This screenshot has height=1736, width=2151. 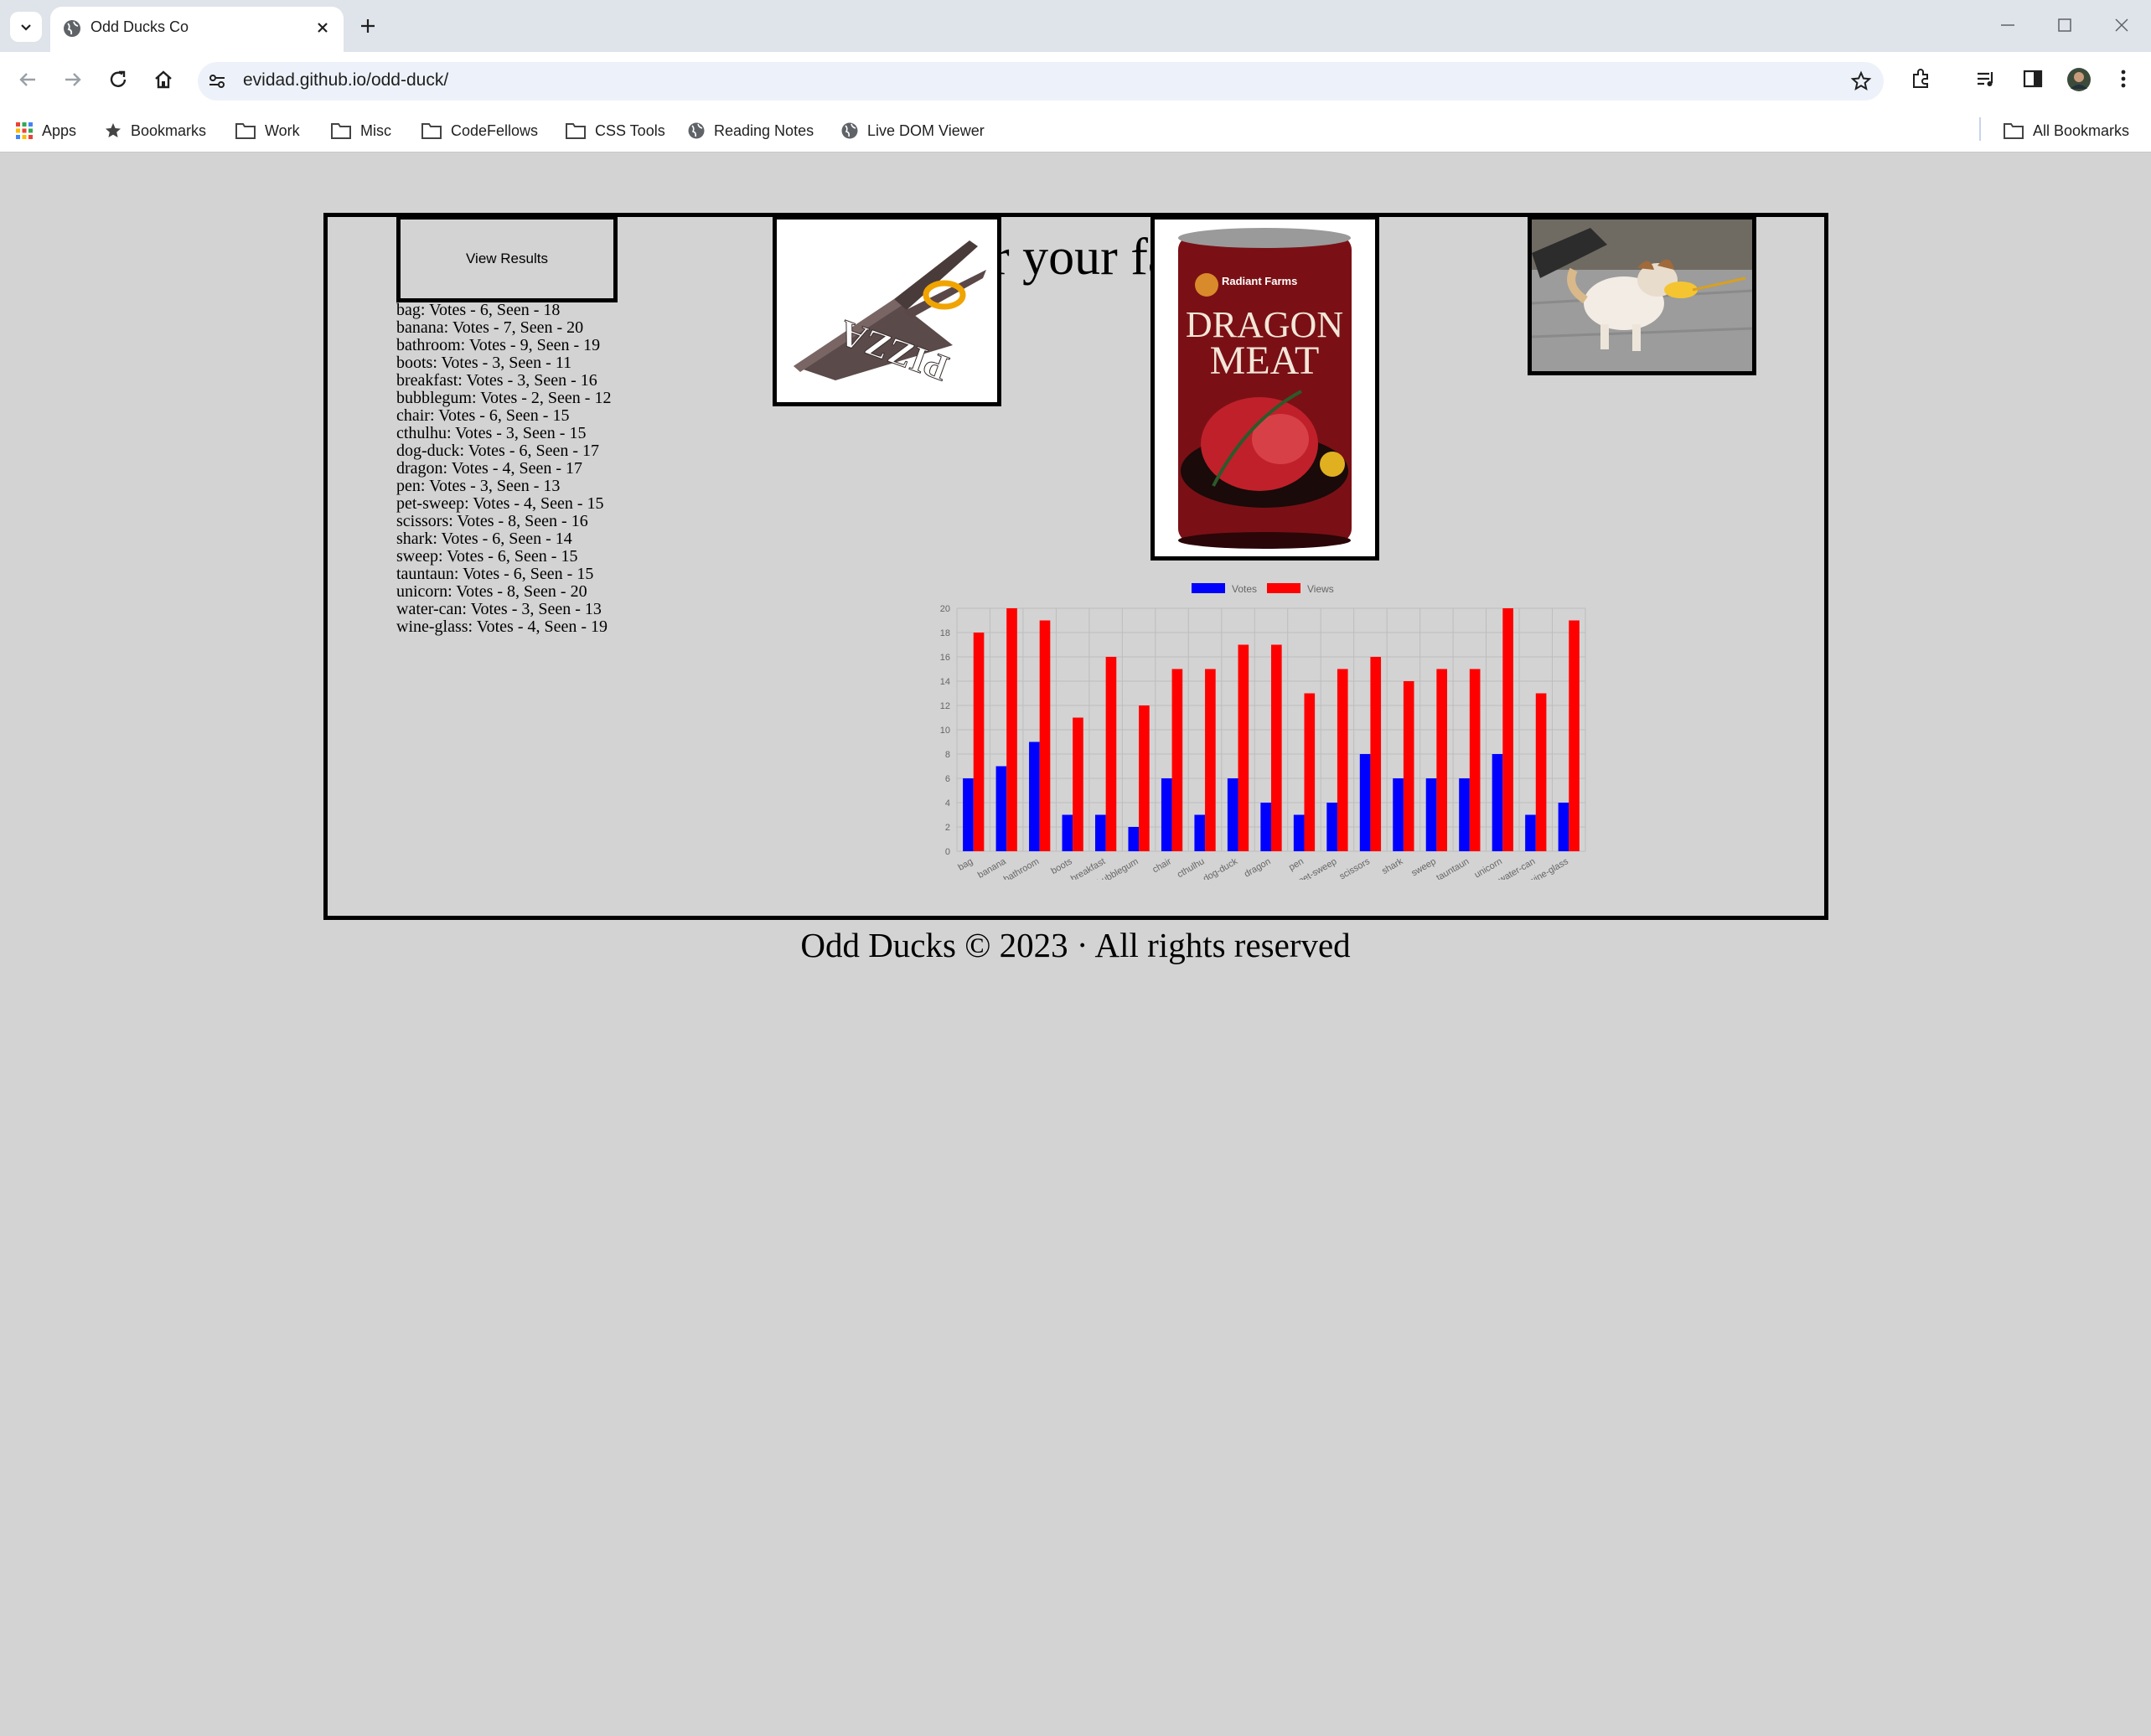 What do you see at coordinates (368, 26) in the screenshot?
I see `new-tab-button` at bounding box center [368, 26].